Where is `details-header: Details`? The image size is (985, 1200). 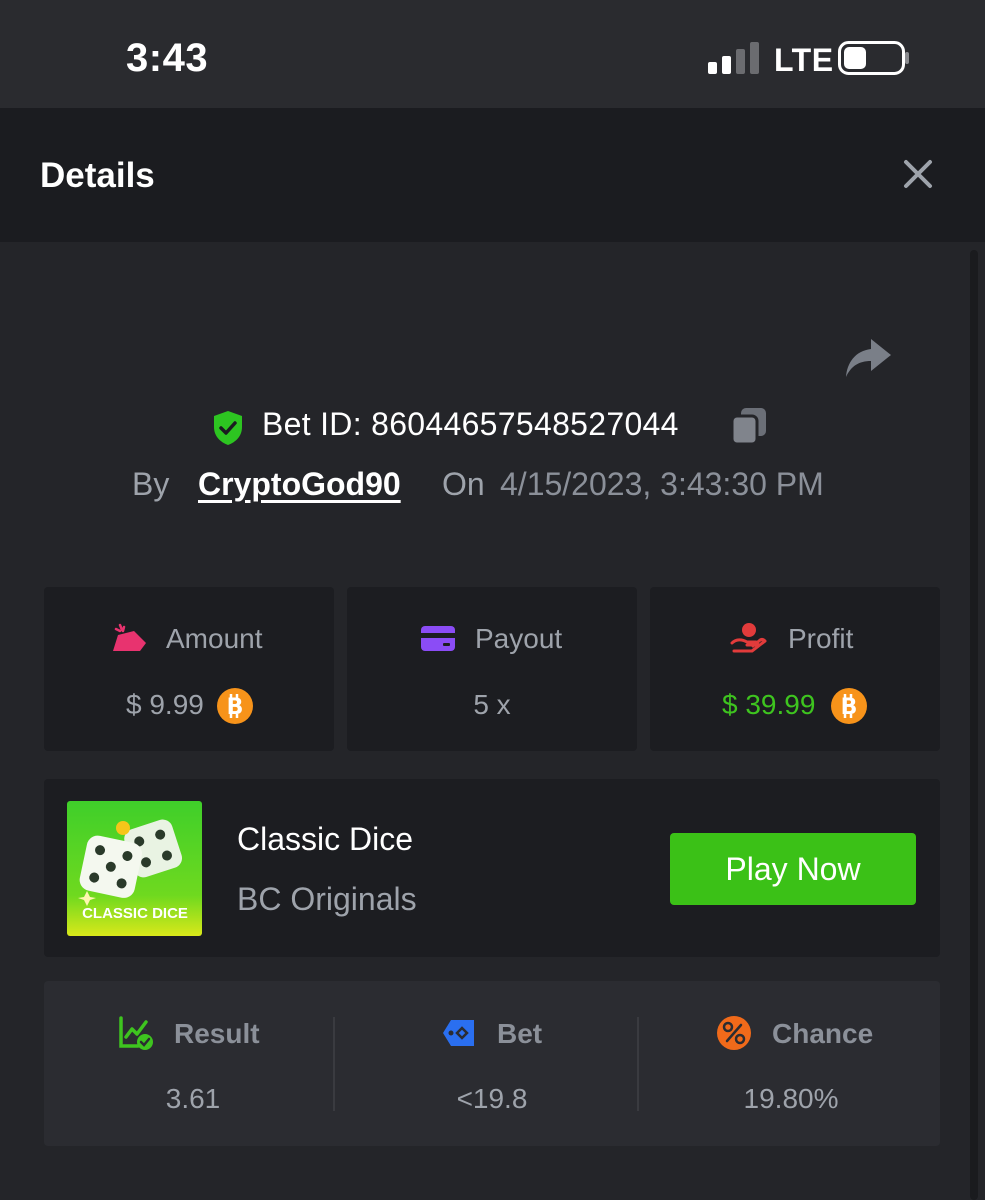 details-header: Details is located at coordinates (492, 175).